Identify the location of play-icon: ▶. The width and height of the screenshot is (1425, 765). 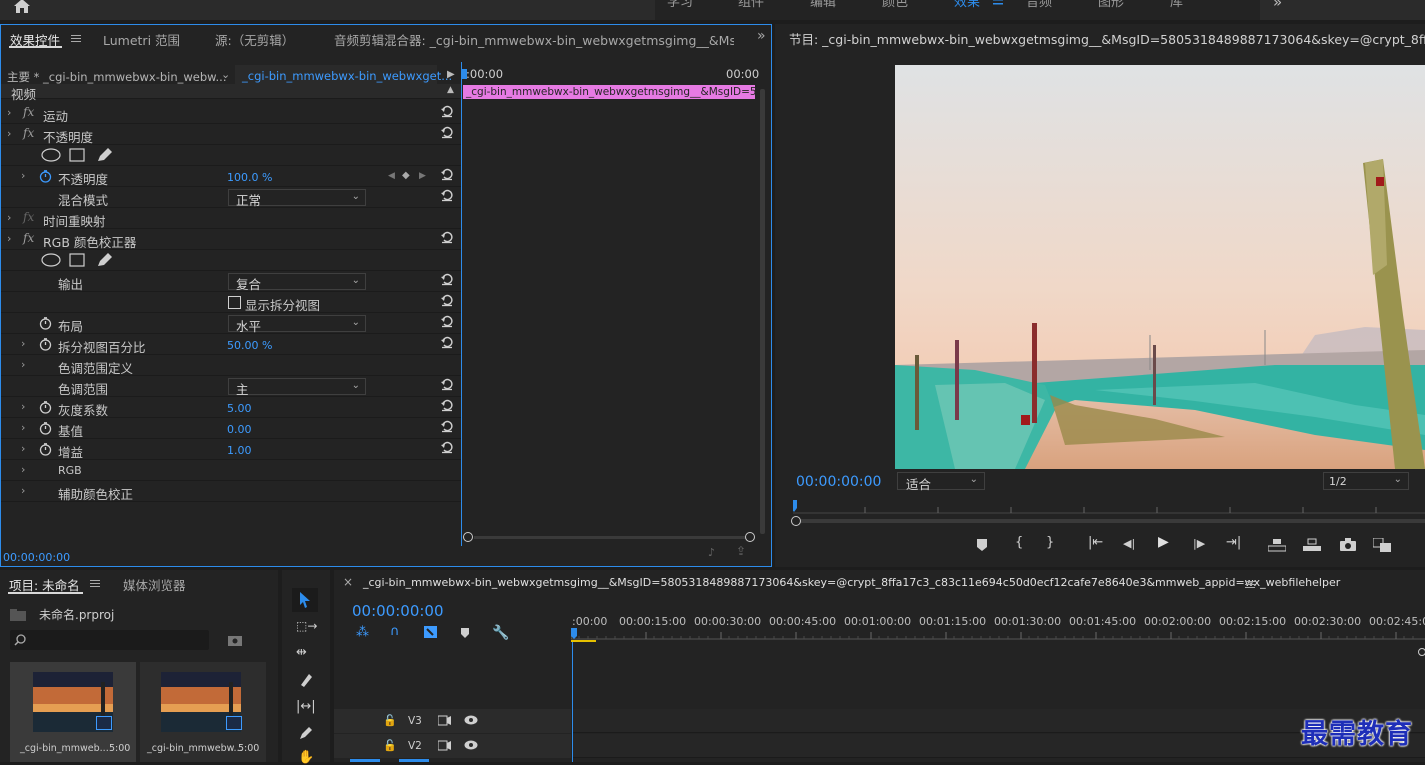
(1163, 542).